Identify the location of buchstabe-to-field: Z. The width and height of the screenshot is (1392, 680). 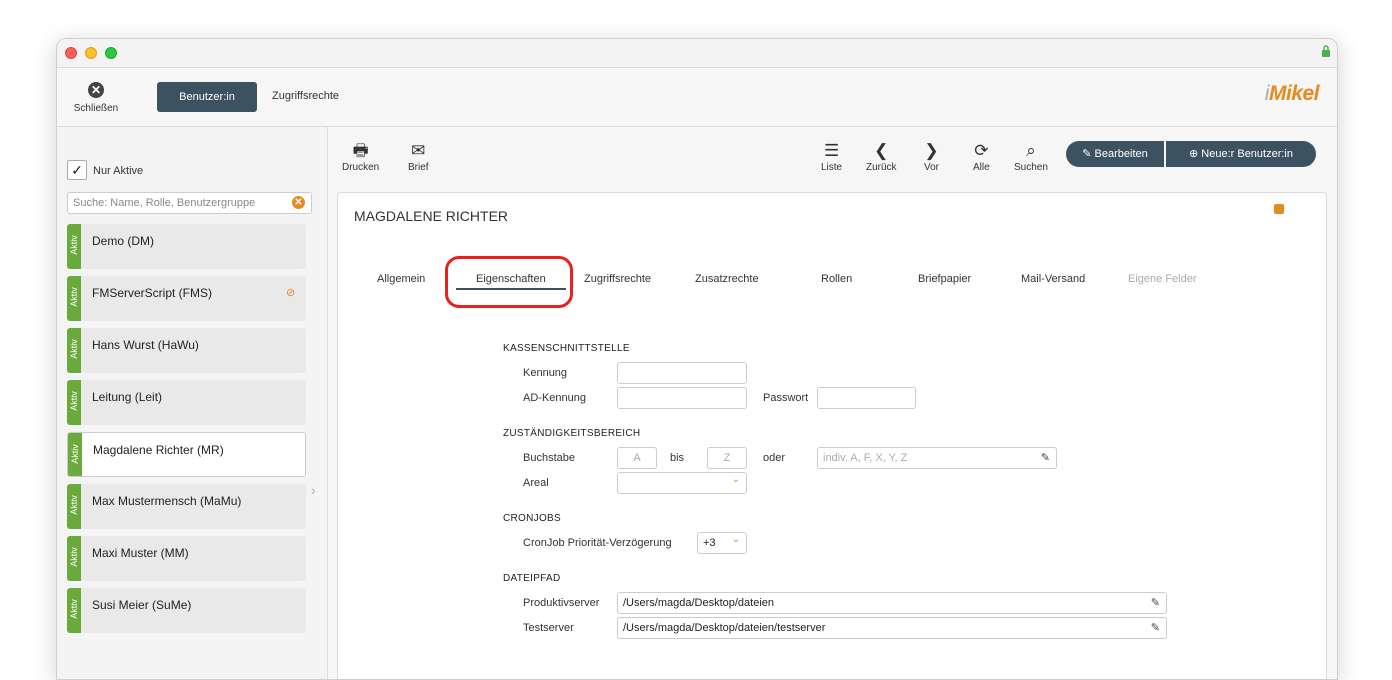
(727, 458).